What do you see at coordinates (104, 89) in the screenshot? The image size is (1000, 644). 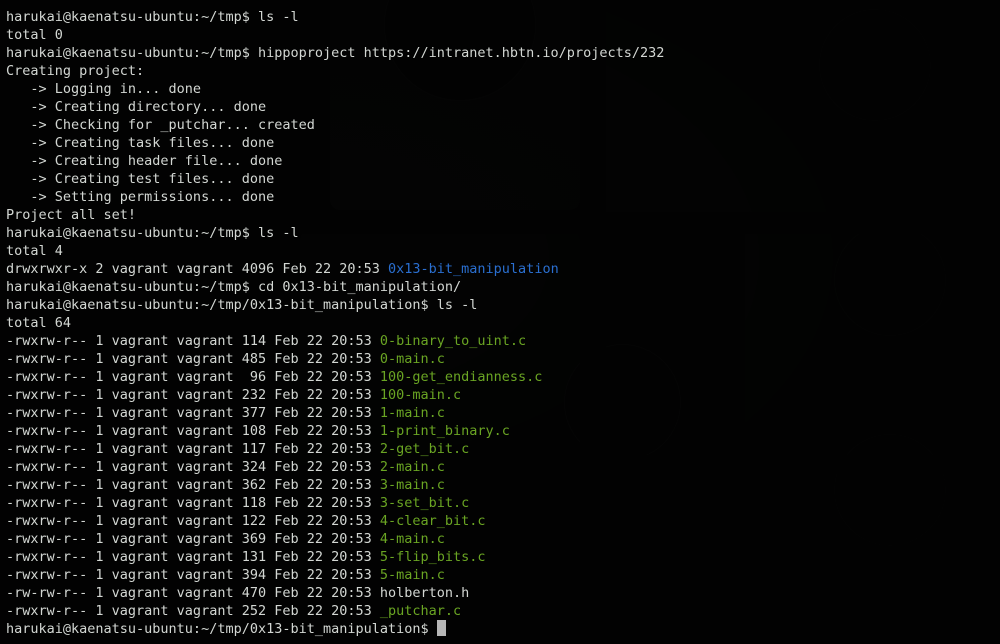 I see `line-text: -> Logging in... done` at bounding box center [104, 89].